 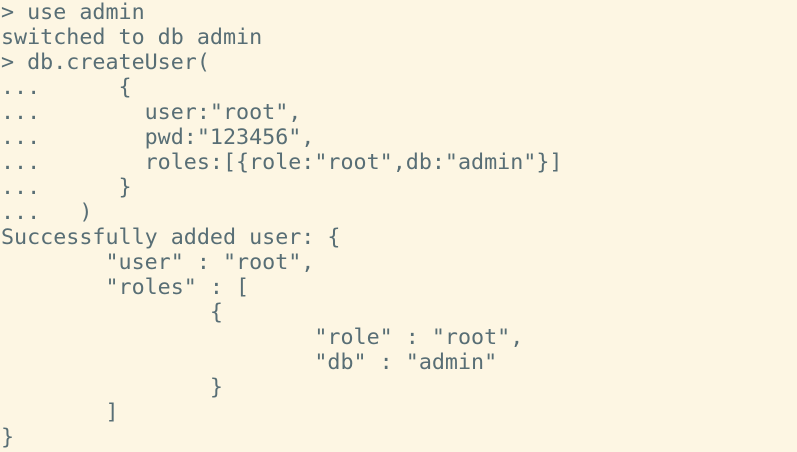 What do you see at coordinates (125, 287) in the screenshot?
I see `terminal-line: "roles" : [` at bounding box center [125, 287].